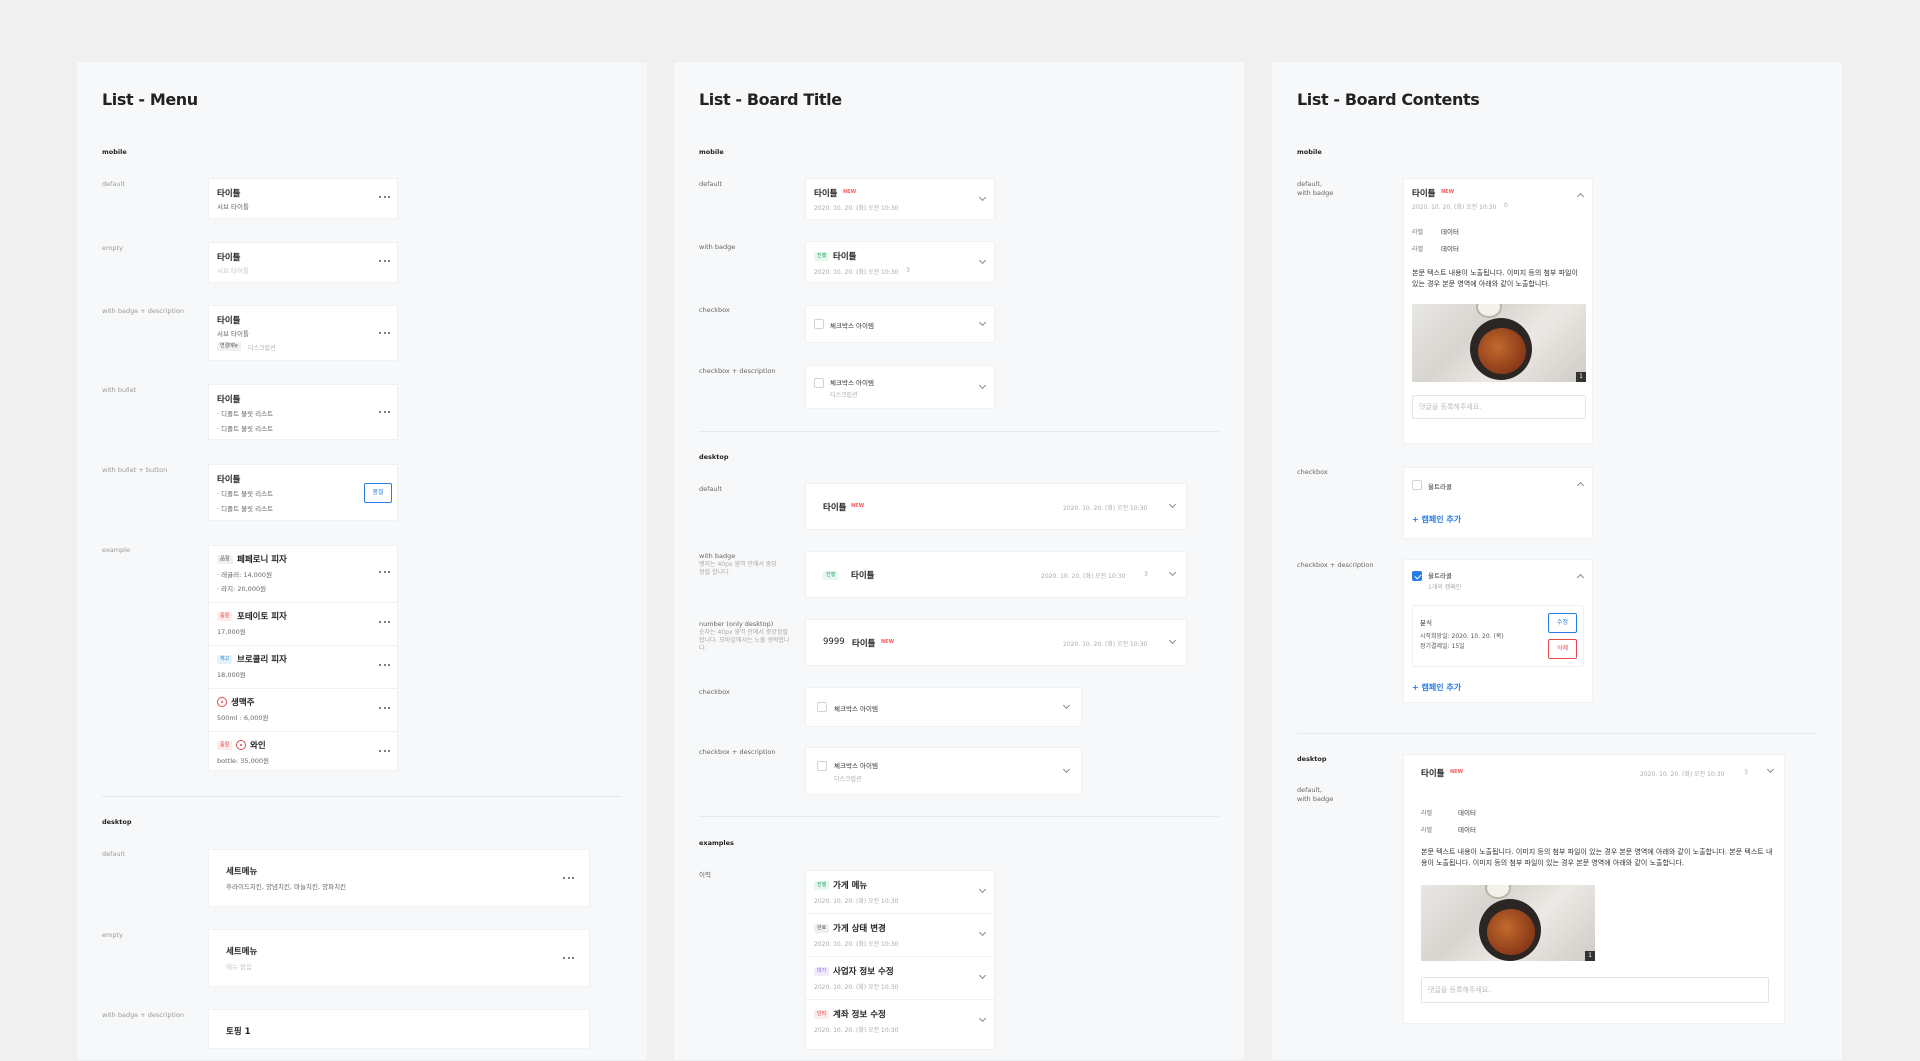 The height and width of the screenshot is (1061, 1920). Describe the element at coordinates (856, 709) in the screenshot. I see `checkbox-label: 체크박스 아이템` at that location.